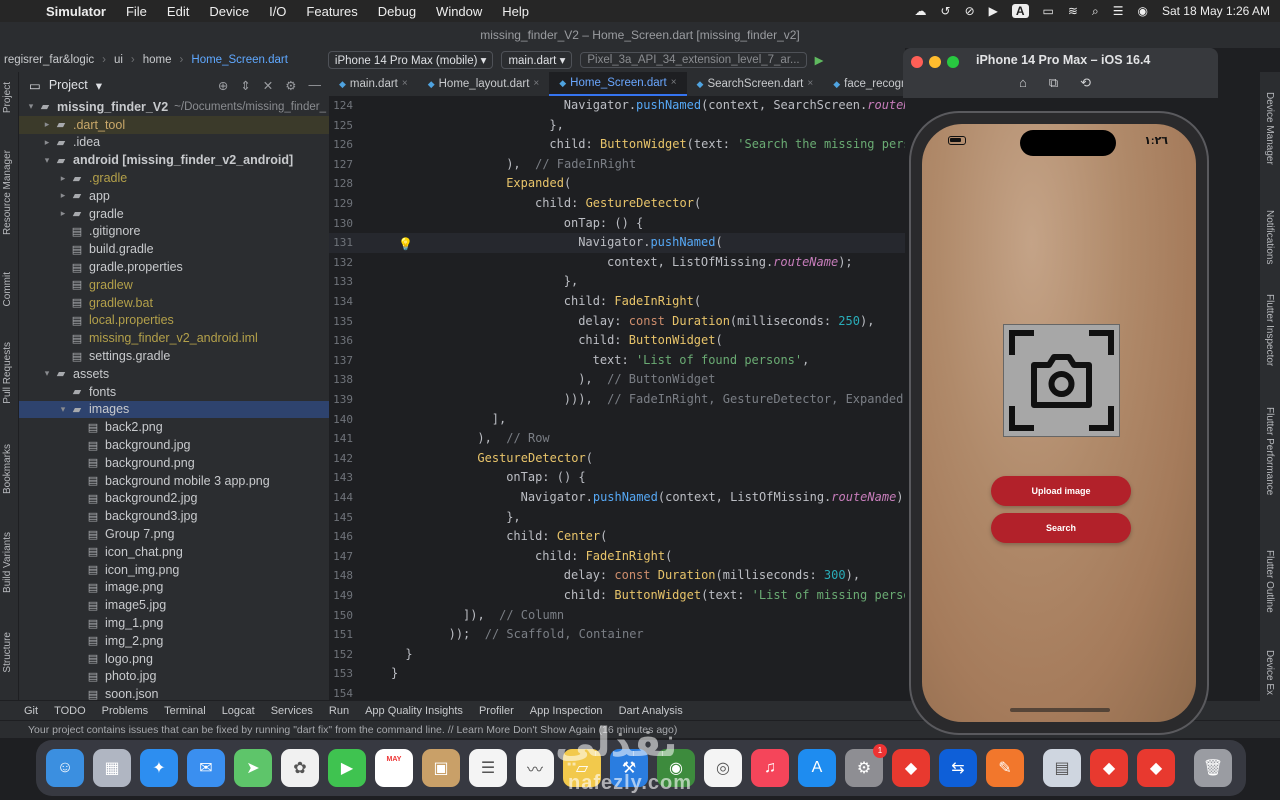 This screenshot has height=800, width=1280. What do you see at coordinates (617, 126) in the screenshot?
I see `code-line: 125},` at bounding box center [617, 126].